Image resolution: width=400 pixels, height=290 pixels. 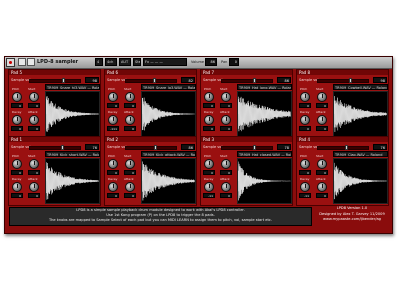 What do you see at coordinates (137, 62) in the screenshot?
I see `stereo-select: Ste` at bounding box center [137, 62].